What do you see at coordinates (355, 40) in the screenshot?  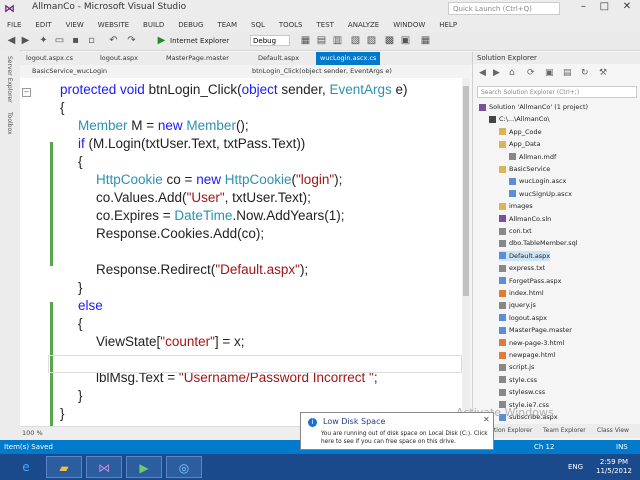 I see `toolbar-icon: ▧` at bounding box center [355, 40].